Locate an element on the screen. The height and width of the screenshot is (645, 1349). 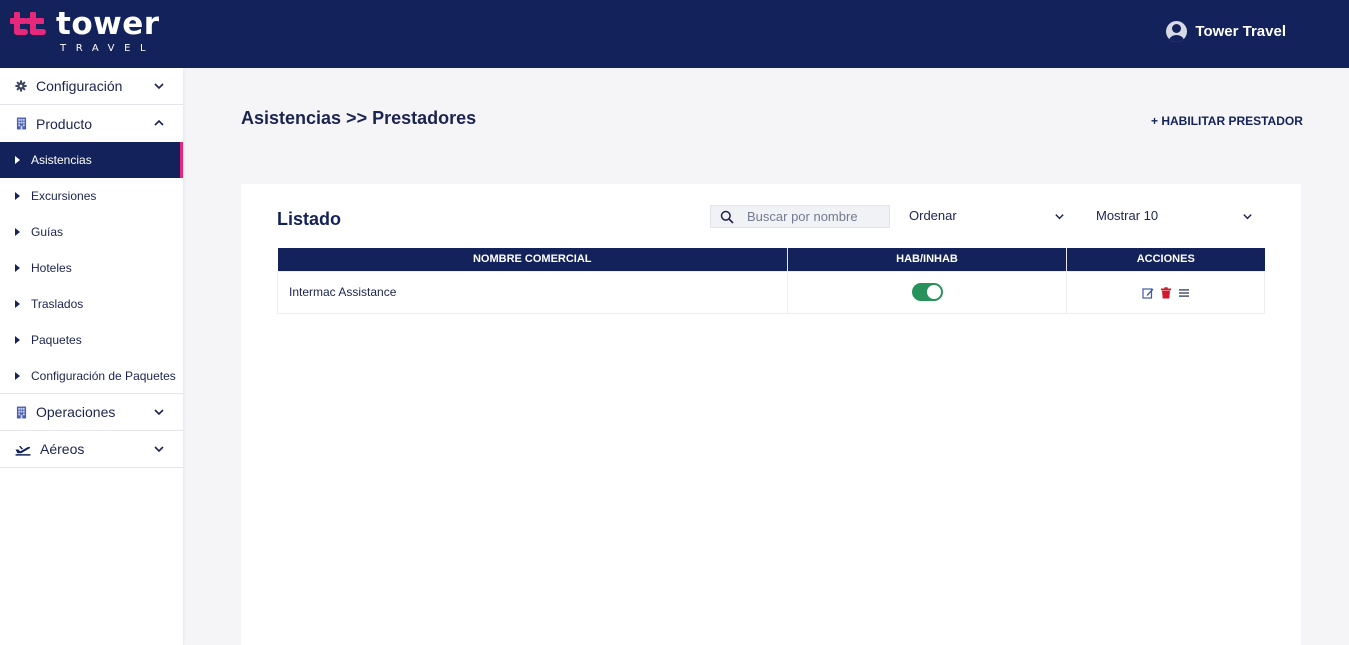
table-header-row: NOMBRE COMERCIAL HAB/INHAB ACCIONES is located at coordinates (771, 259).